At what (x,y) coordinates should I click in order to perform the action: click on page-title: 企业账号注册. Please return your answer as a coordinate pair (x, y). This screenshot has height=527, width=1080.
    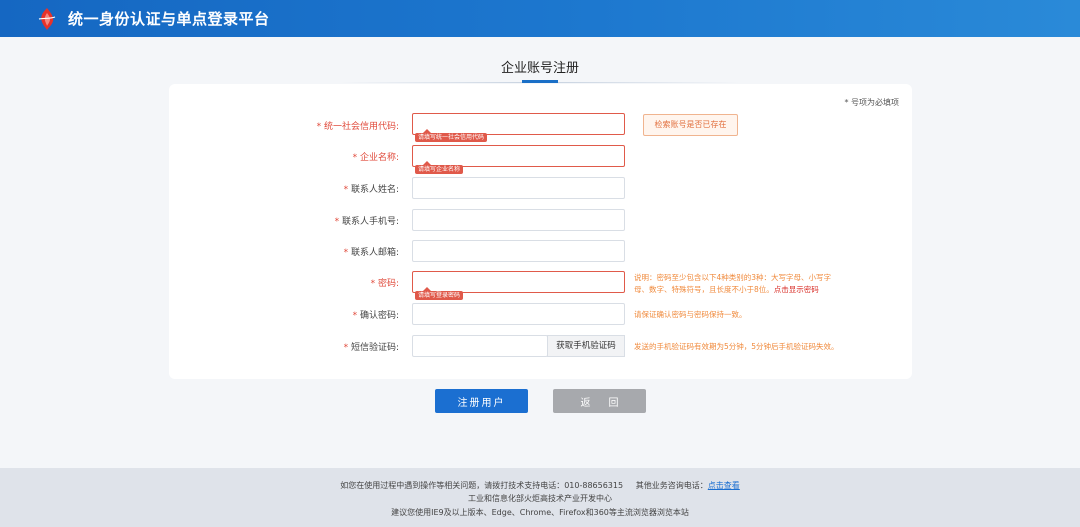
    Looking at the image, I should click on (539, 68).